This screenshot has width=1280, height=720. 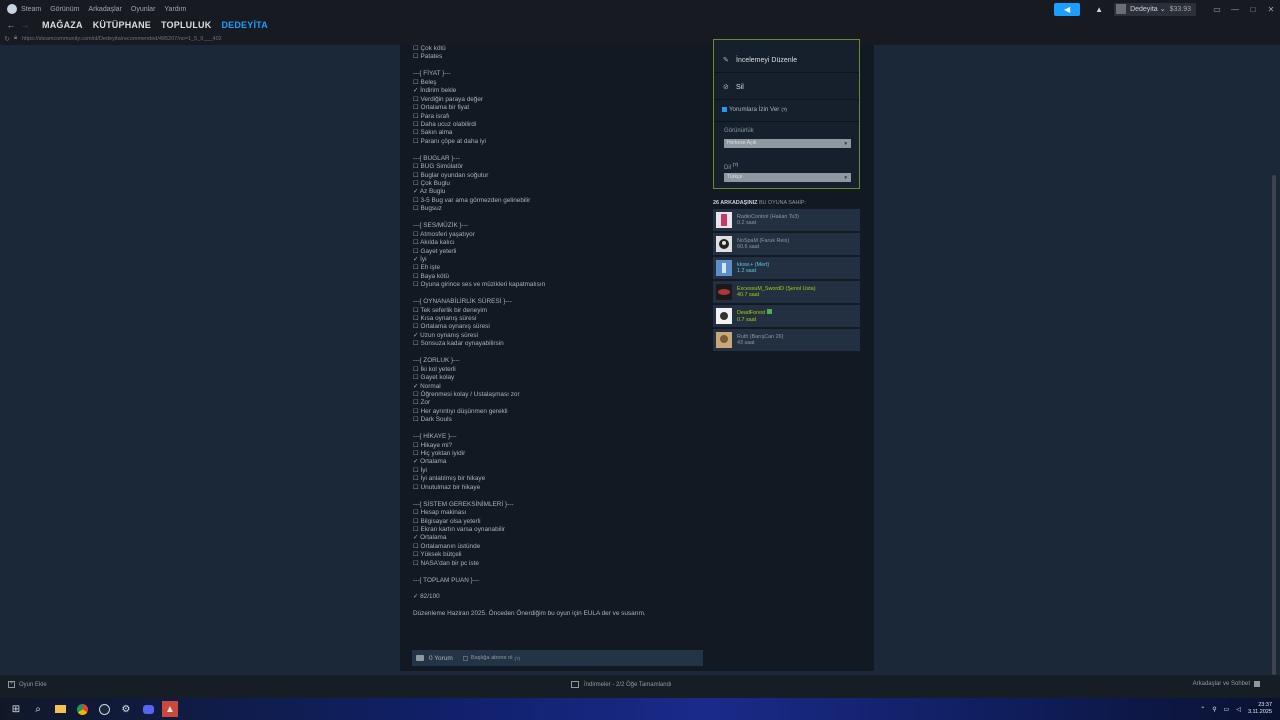 What do you see at coordinates (244, 25) in the screenshot?
I see `nav-profile: DEDEYİTA` at bounding box center [244, 25].